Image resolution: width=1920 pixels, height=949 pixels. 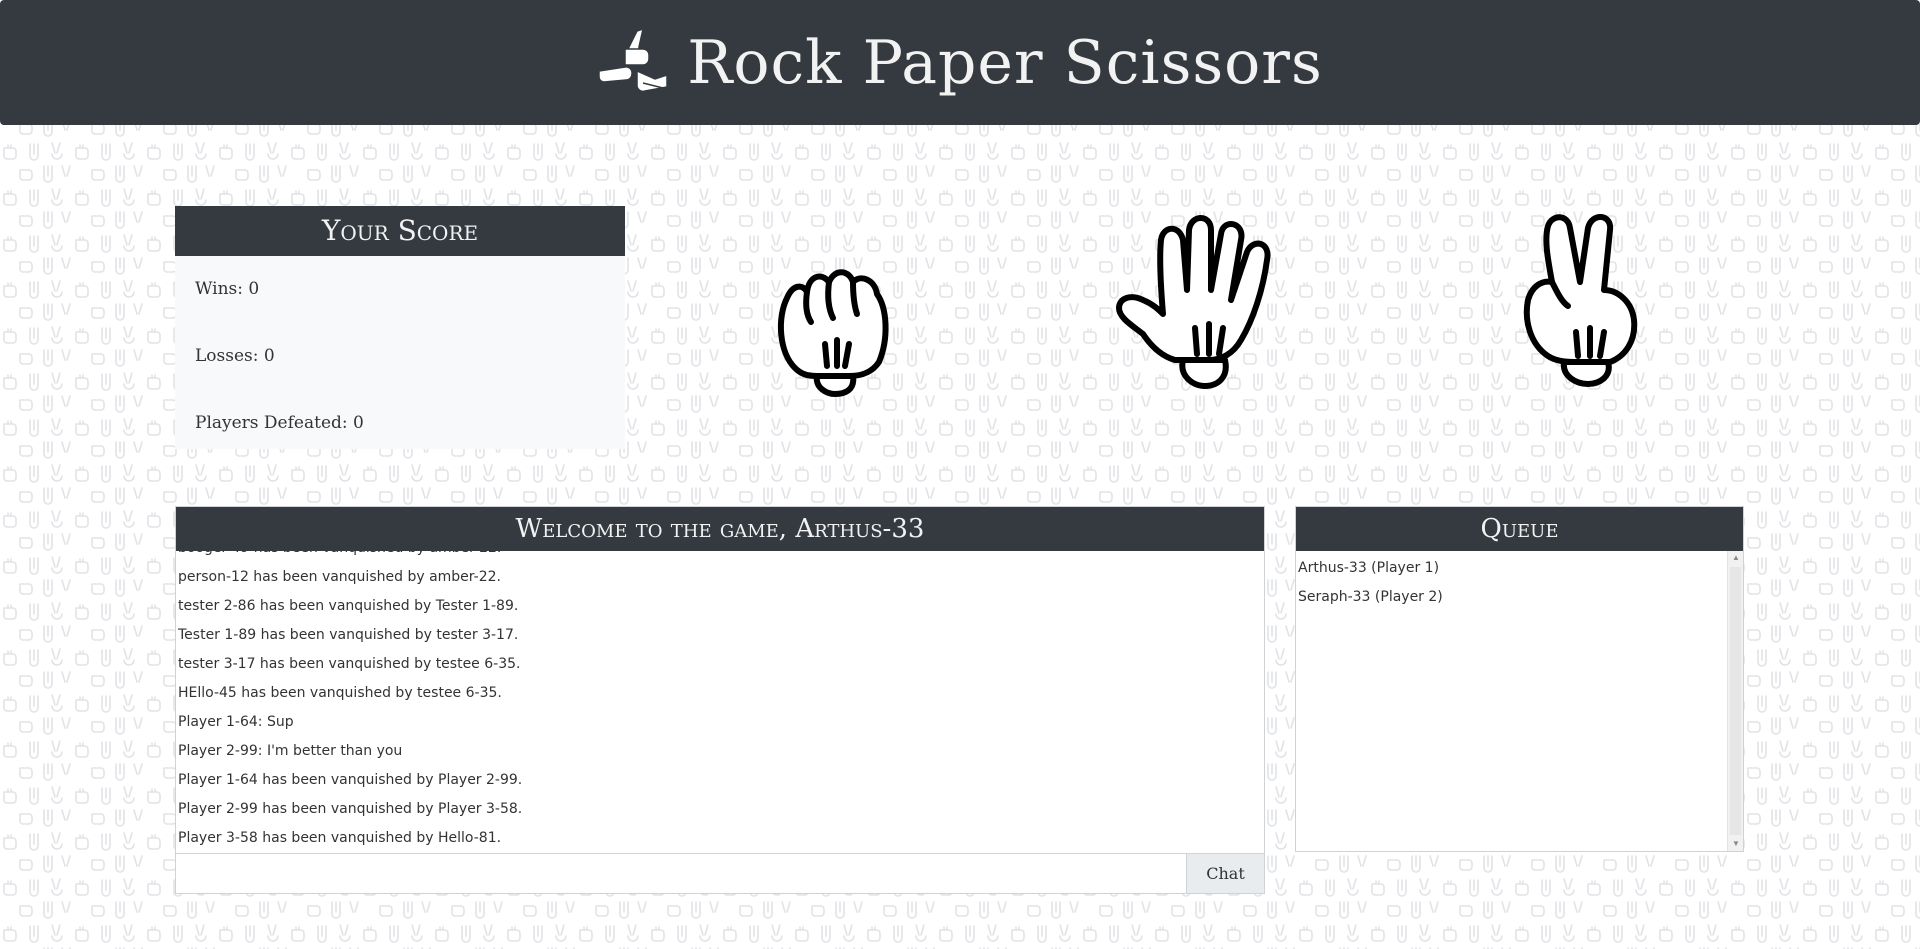 I want to click on queue-item: Seraph-33 (Player 2), so click(x=1370, y=597).